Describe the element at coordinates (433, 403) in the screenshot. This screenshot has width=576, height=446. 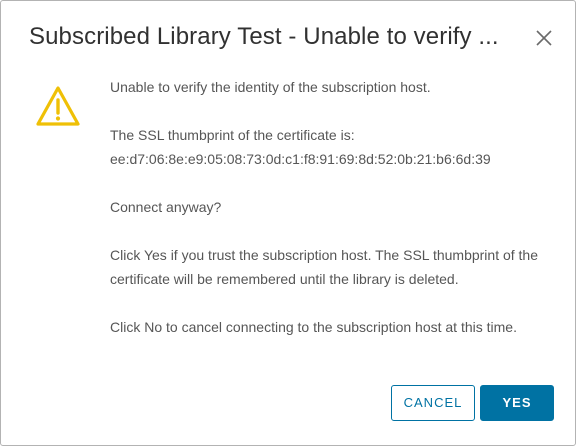
I see `cancel-button: CANCEL` at that location.